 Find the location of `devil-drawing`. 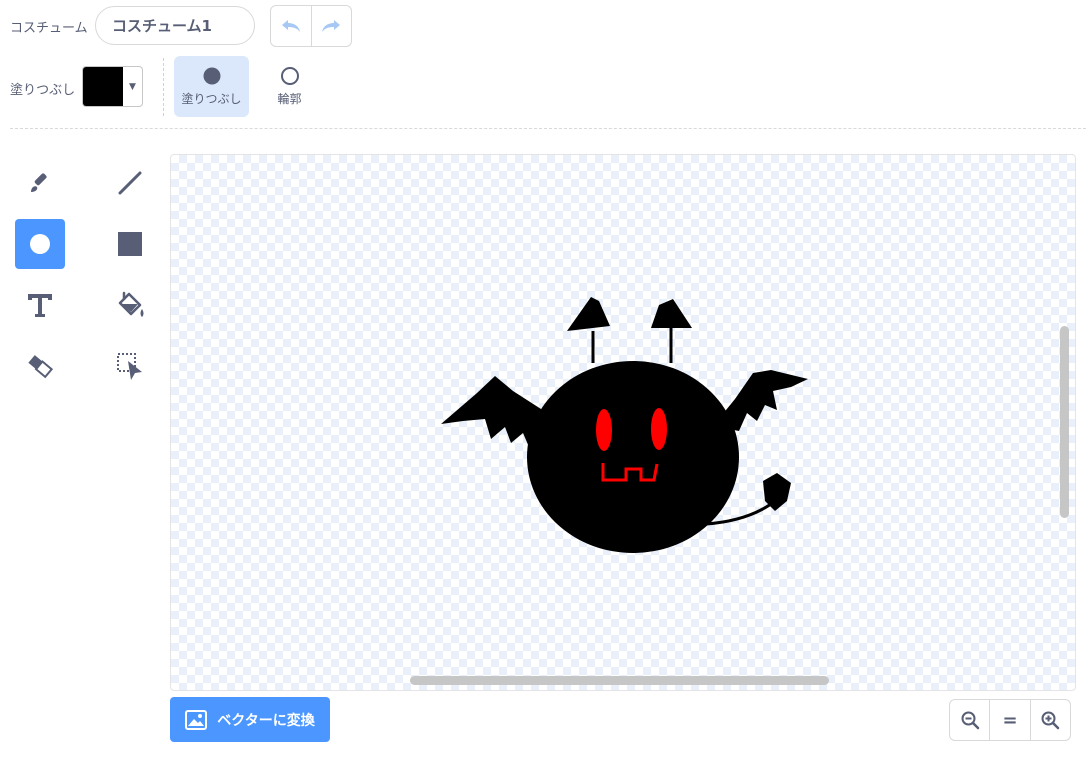

devil-drawing is located at coordinates (624, 425).